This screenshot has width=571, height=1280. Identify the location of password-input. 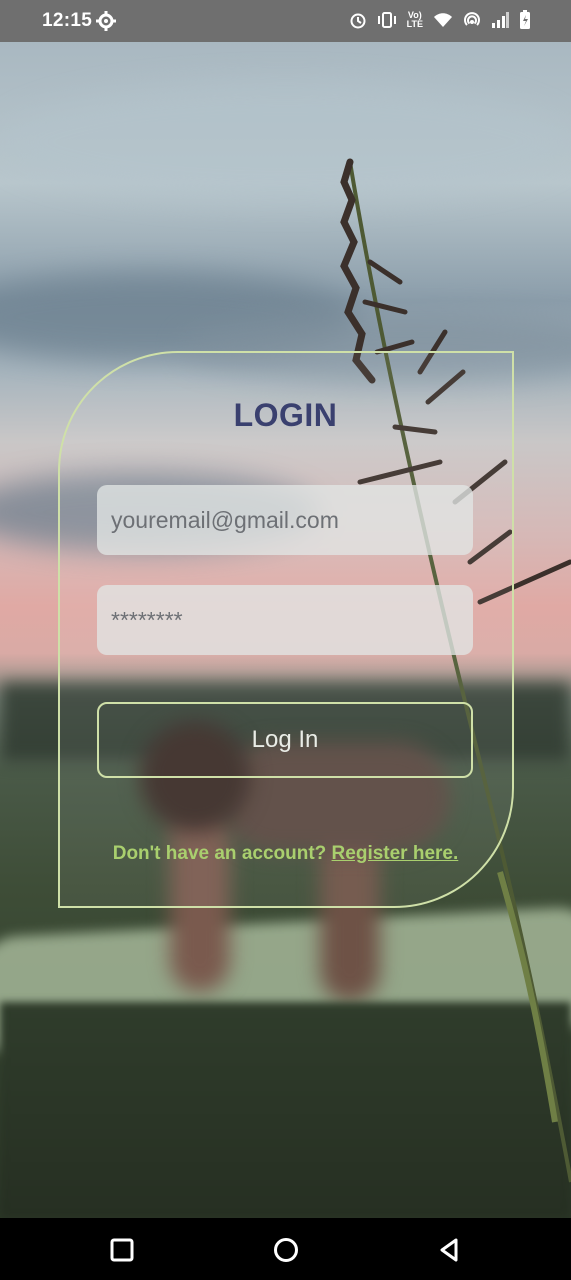
(285, 620).